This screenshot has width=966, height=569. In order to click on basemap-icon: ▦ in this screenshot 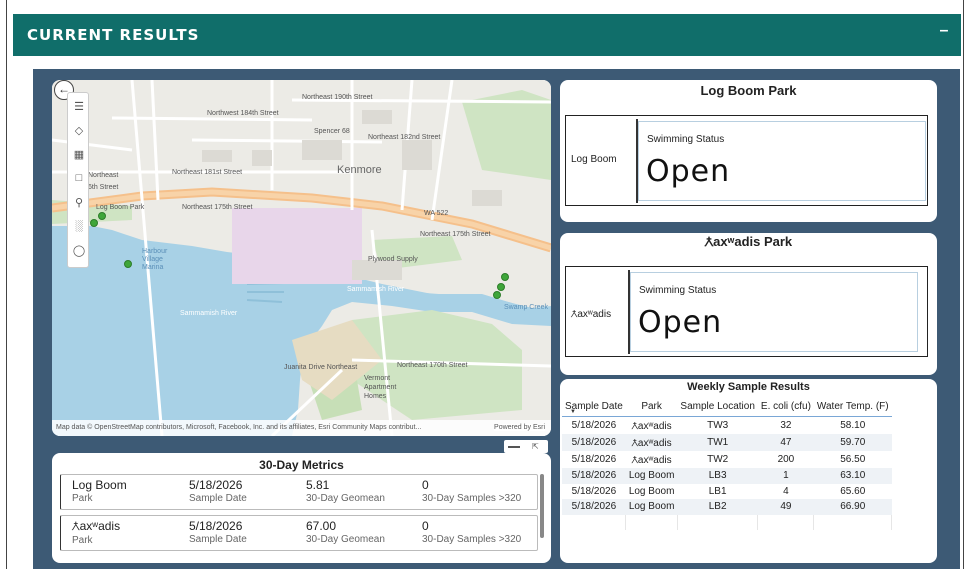, I will do `click(79, 154)`.